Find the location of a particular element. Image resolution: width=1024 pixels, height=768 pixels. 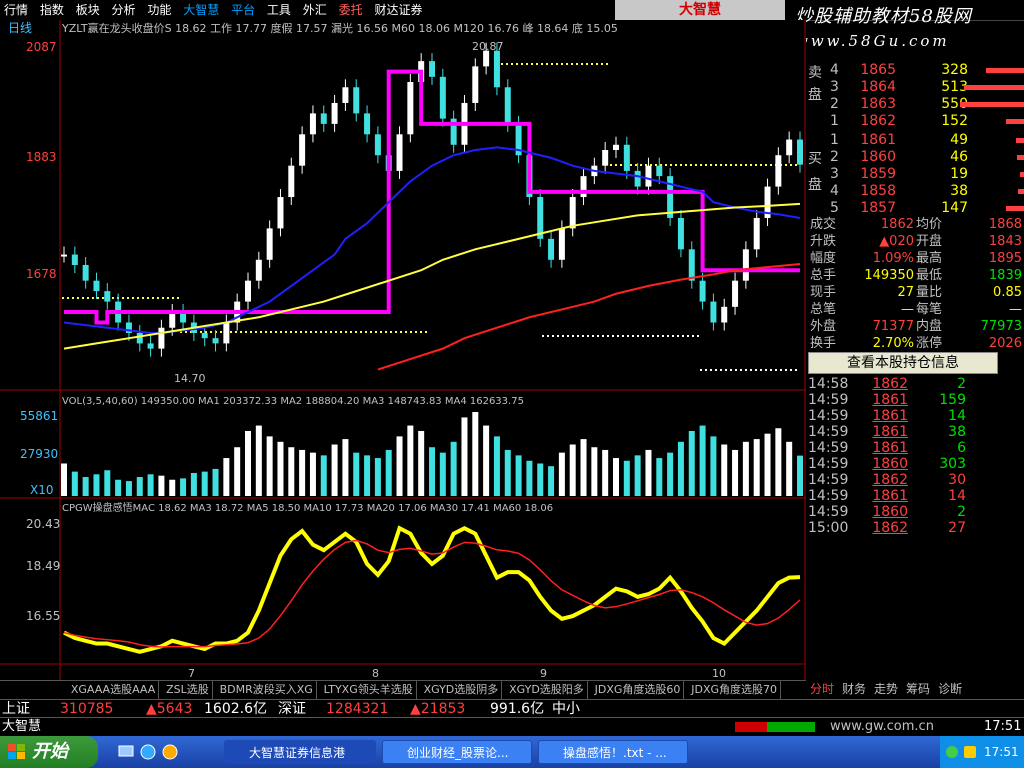

tab-zhenduan: 诊断 is located at coordinates (950, 689).